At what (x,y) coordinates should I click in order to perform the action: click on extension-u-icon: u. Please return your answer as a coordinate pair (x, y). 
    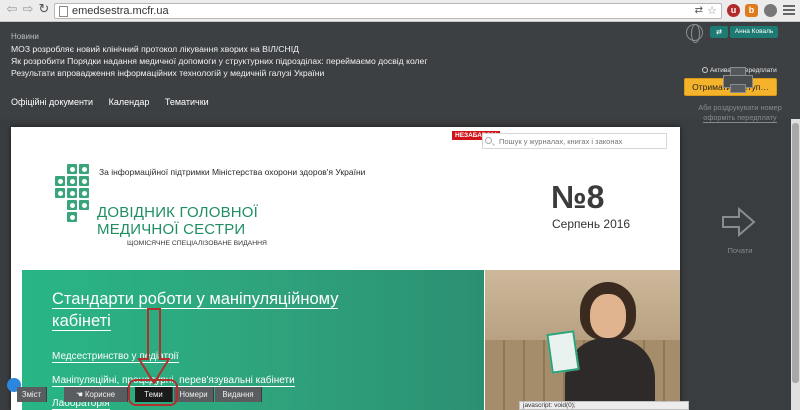
    Looking at the image, I should click on (733, 10).